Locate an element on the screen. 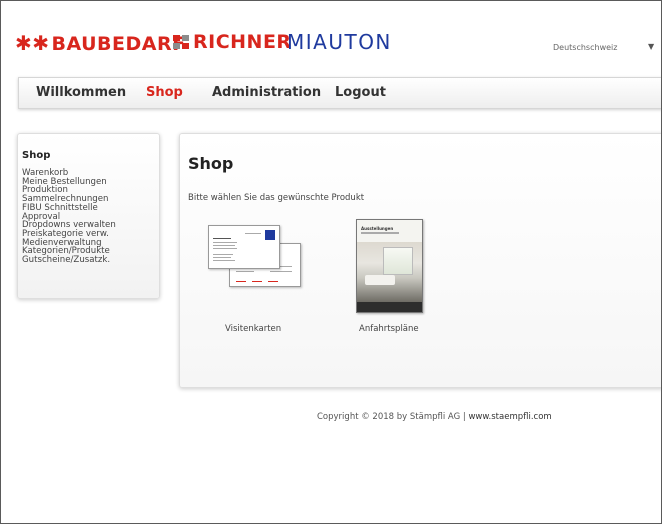 This screenshot has height=524, width=662. page-subtitle: Bitte wählen Sie das gewünschte Produkt is located at coordinates (276, 198).